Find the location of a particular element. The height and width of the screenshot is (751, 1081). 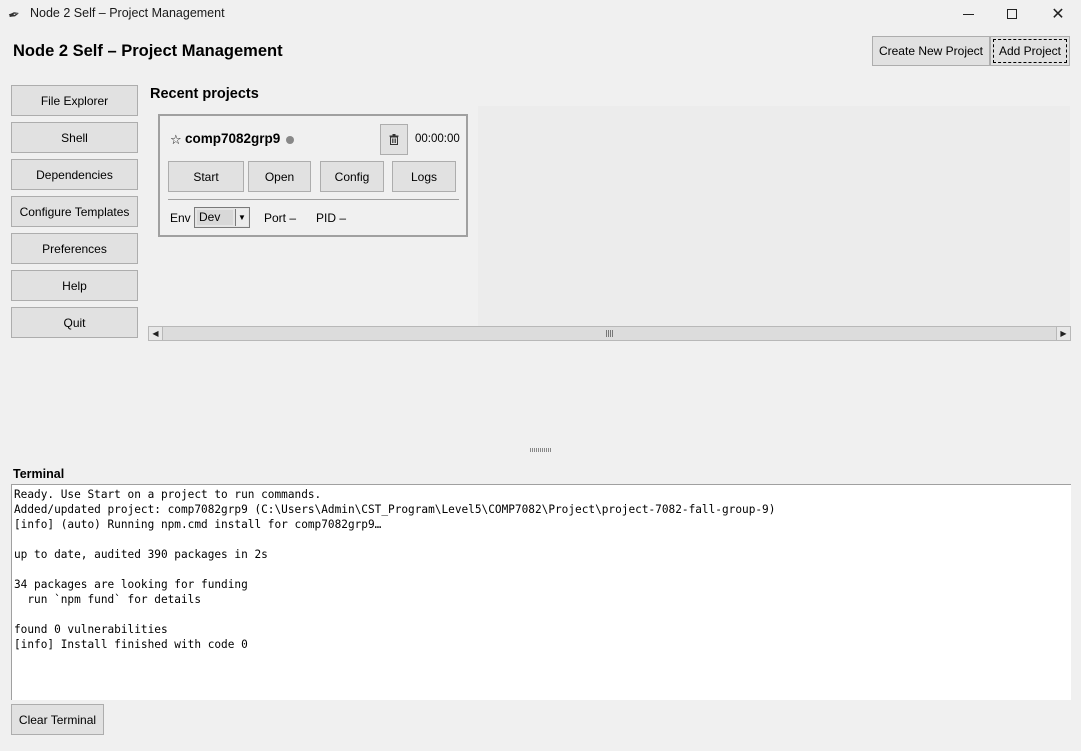

feather-icon: ✒ is located at coordinates (14, 14).